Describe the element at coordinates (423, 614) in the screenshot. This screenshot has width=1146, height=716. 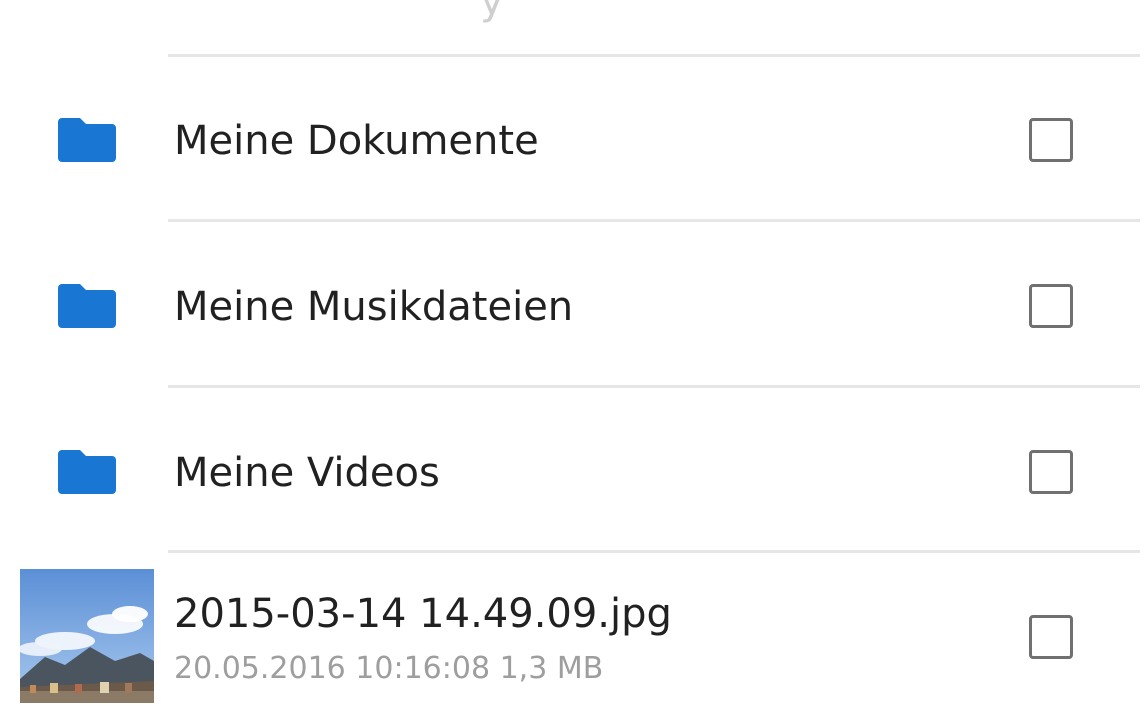
I see `item-name: 2015-03-14 14.49.09.jpg` at that location.